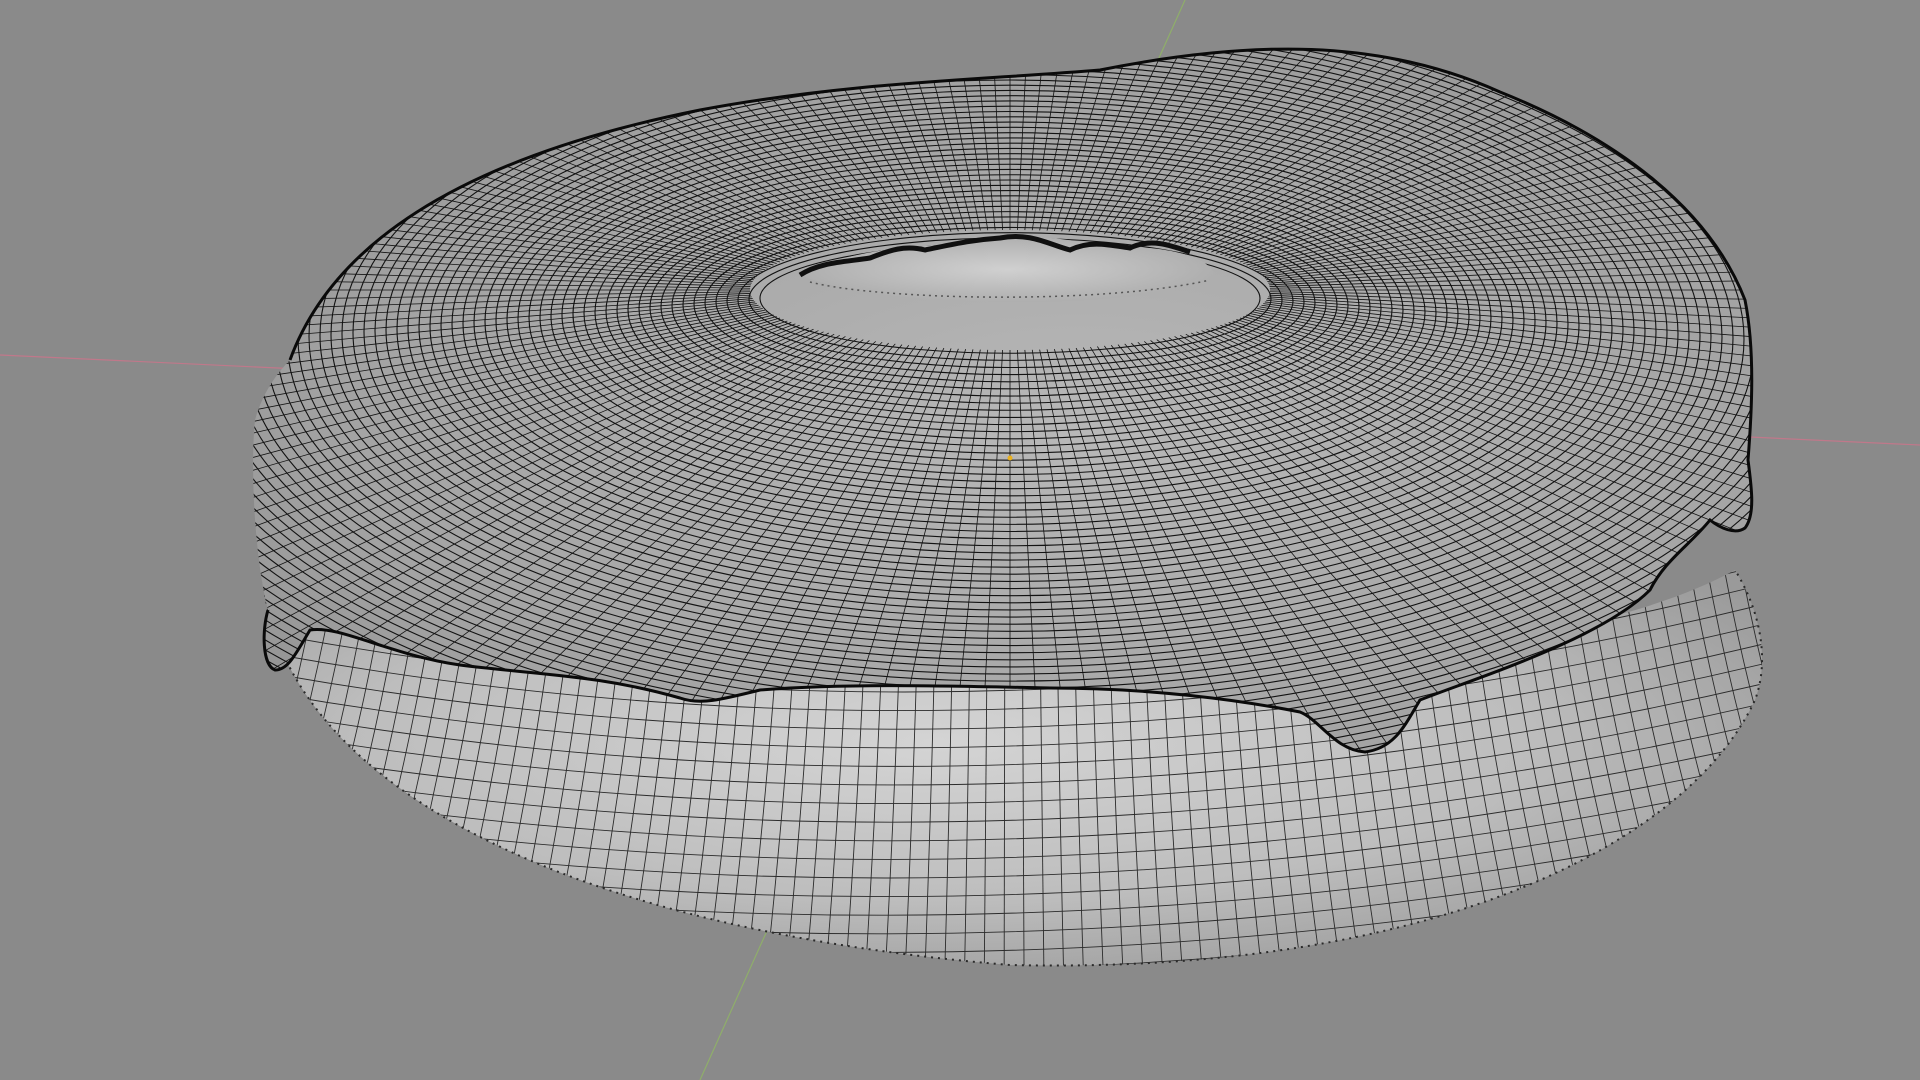 The width and height of the screenshot is (1920, 1080). What do you see at coordinates (1010, 458) in the screenshot?
I see `object-origin-dot` at bounding box center [1010, 458].